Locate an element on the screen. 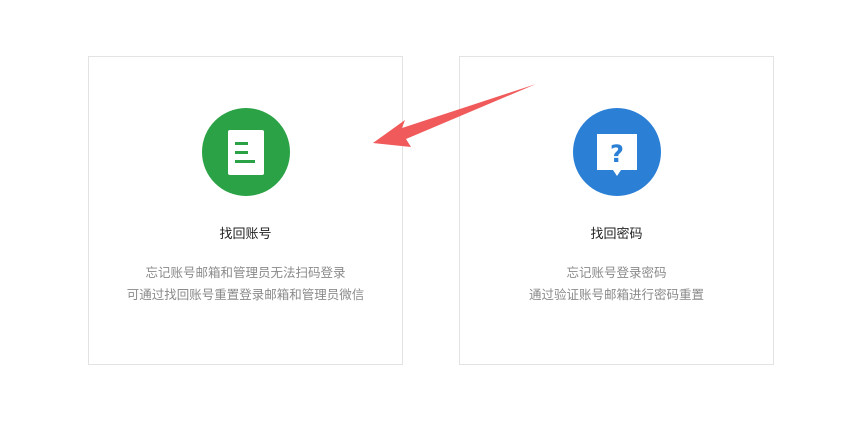 The width and height of the screenshot is (856, 425). document-icon is located at coordinates (245, 152).